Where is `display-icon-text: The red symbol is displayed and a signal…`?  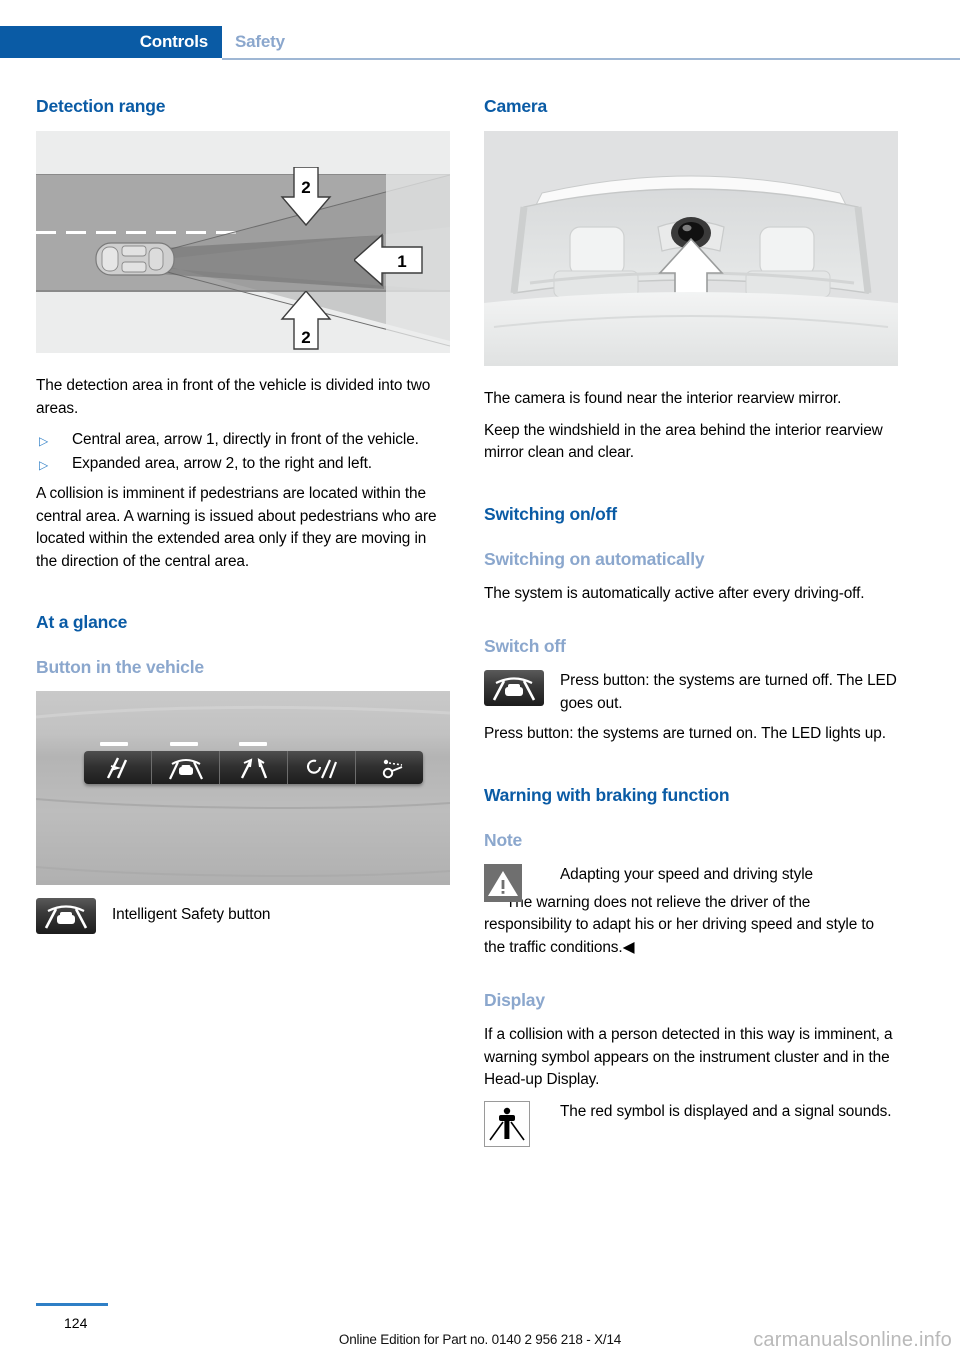 display-icon-text: The red symbol is displayed and a signal… is located at coordinates (726, 1111).